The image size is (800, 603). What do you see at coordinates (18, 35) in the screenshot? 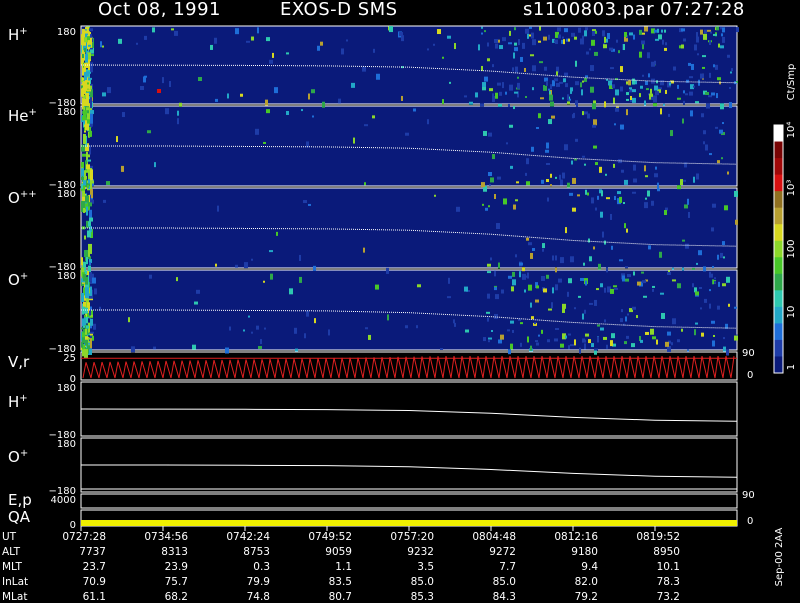
I see `panel-label: H+` at bounding box center [18, 35].